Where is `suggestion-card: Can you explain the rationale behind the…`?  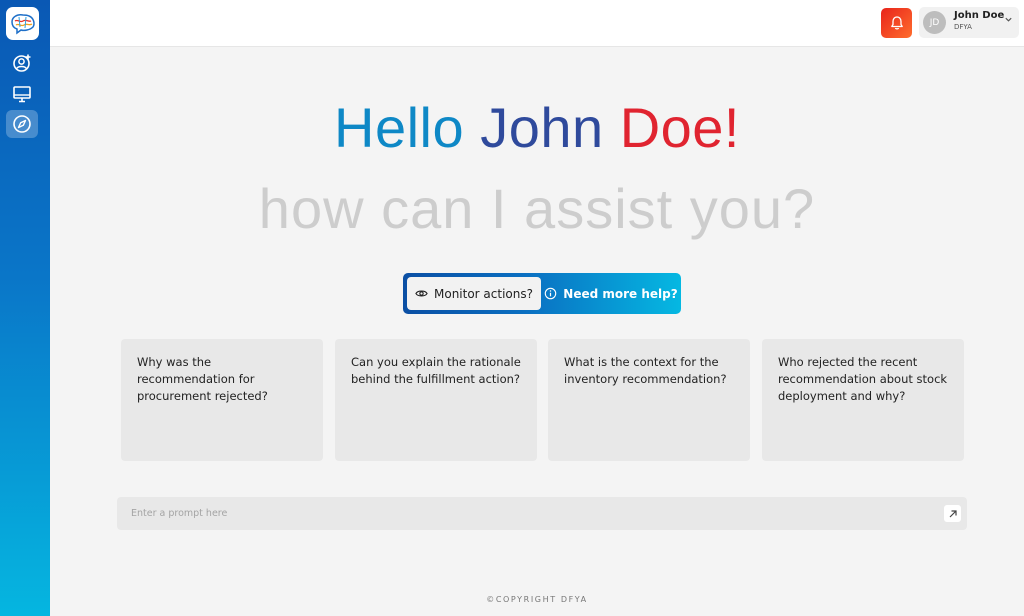 suggestion-card: Can you explain the rationale behind the… is located at coordinates (436, 400).